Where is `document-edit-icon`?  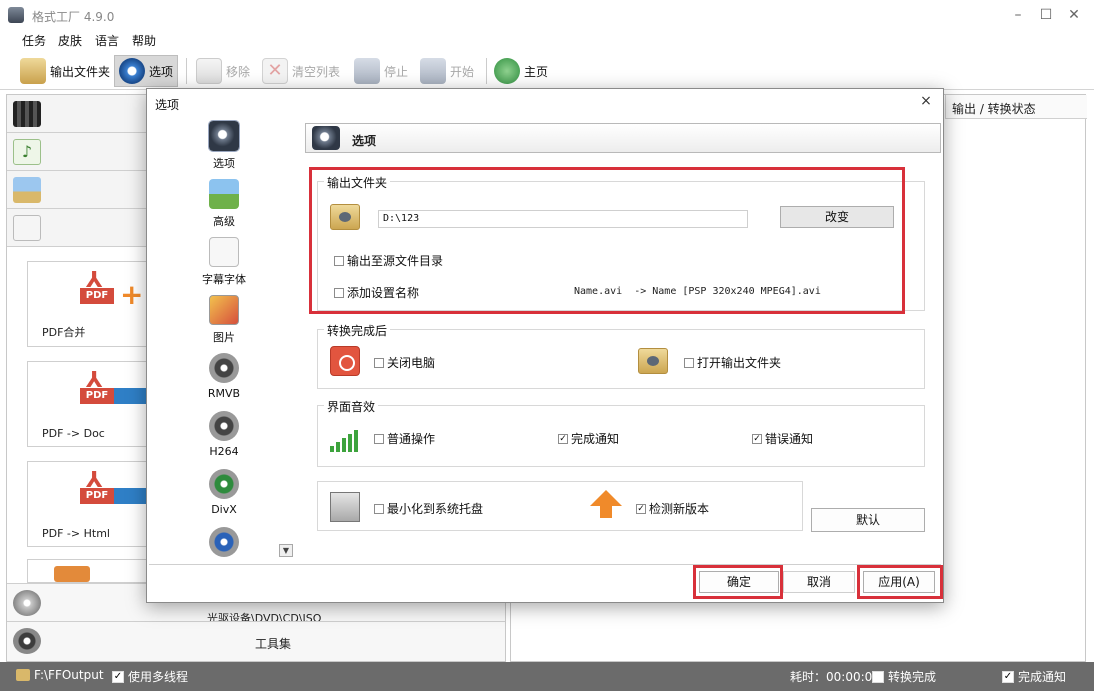 document-edit-icon is located at coordinates (27, 228).